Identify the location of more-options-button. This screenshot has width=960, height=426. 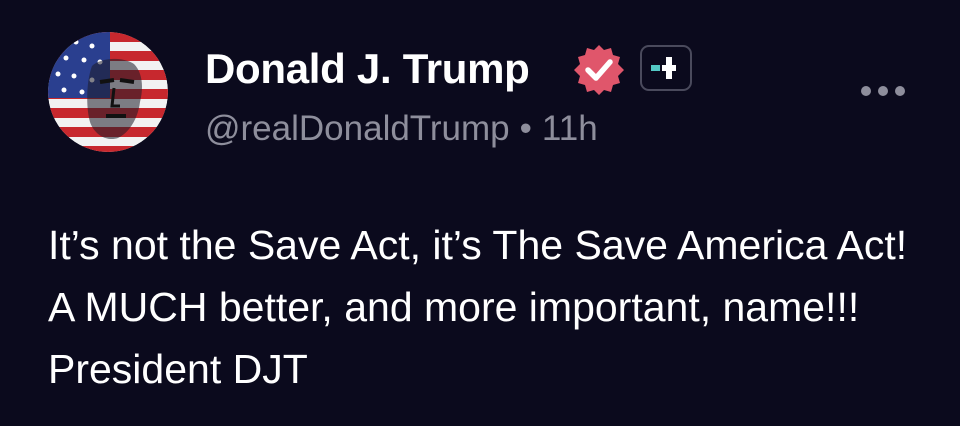
(883, 91).